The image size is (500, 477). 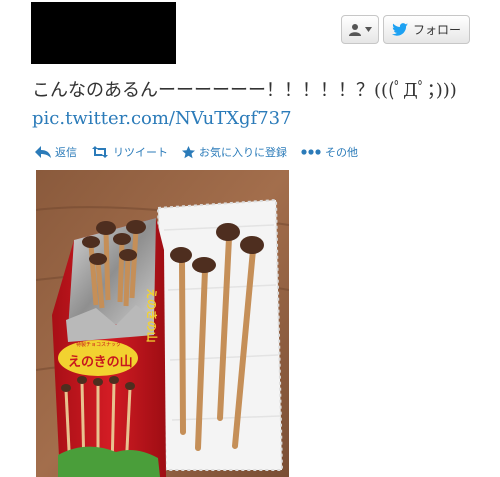 What do you see at coordinates (66, 152) in the screenshot?
I see `reply-label: 返信` at bounding box center [66, 152].